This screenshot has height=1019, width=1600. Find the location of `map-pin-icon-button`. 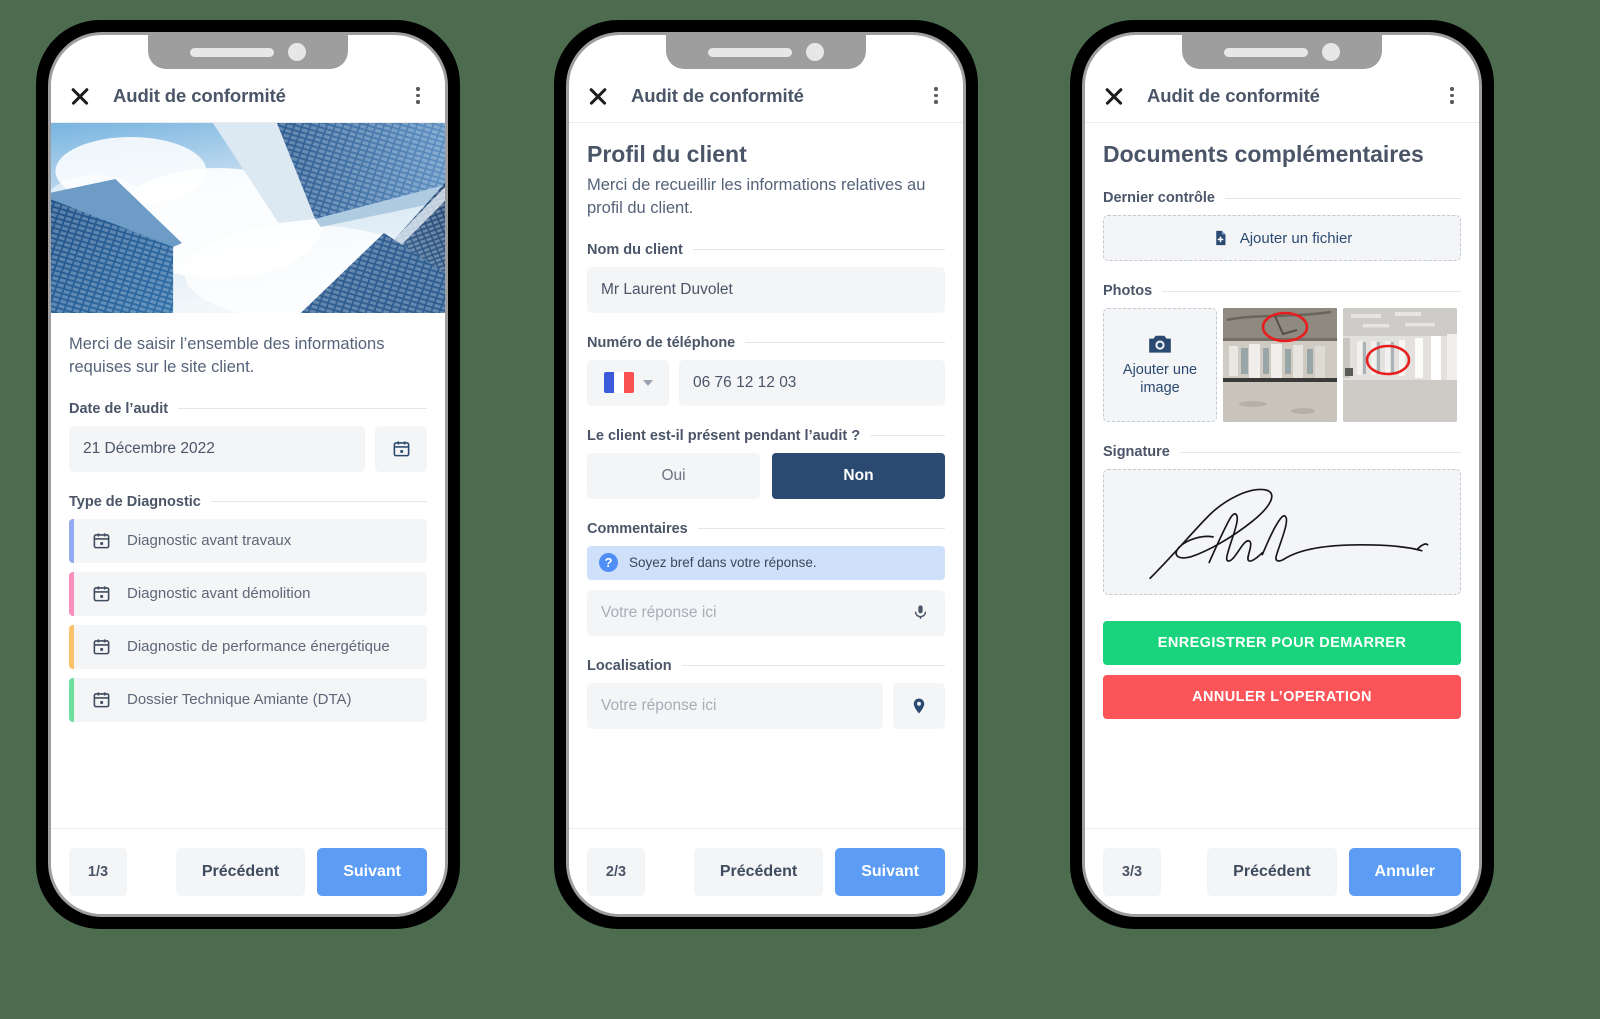

map-pin-icon-button is located at coordinates (919, 705).